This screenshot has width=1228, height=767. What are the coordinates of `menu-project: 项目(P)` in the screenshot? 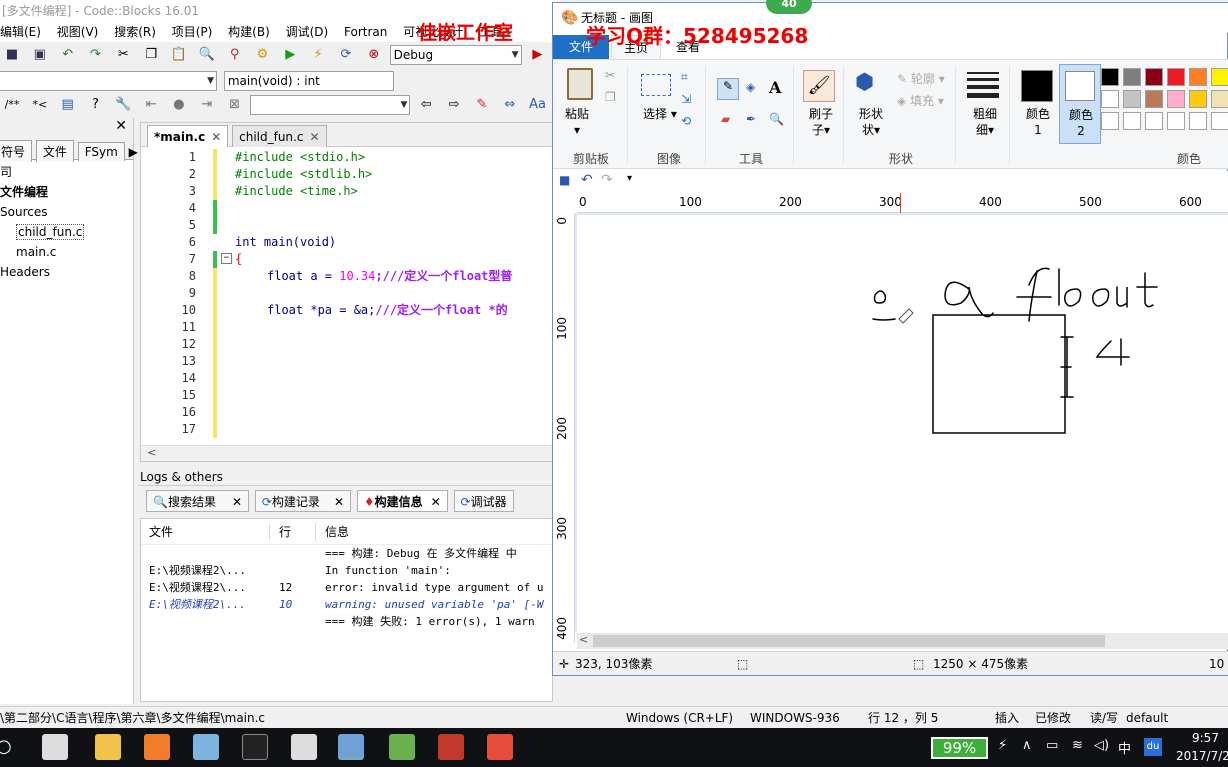 It's located at (192, 32).